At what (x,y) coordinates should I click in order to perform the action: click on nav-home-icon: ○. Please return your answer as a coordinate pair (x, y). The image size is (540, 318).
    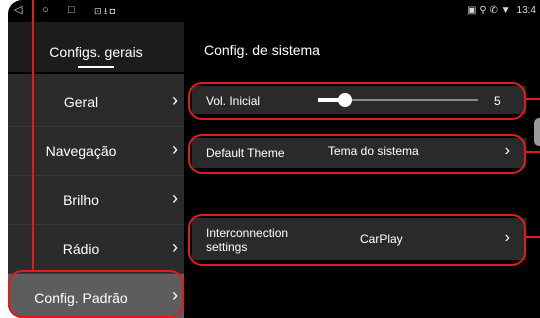
    Looking at the image, I should click on (45, 10).